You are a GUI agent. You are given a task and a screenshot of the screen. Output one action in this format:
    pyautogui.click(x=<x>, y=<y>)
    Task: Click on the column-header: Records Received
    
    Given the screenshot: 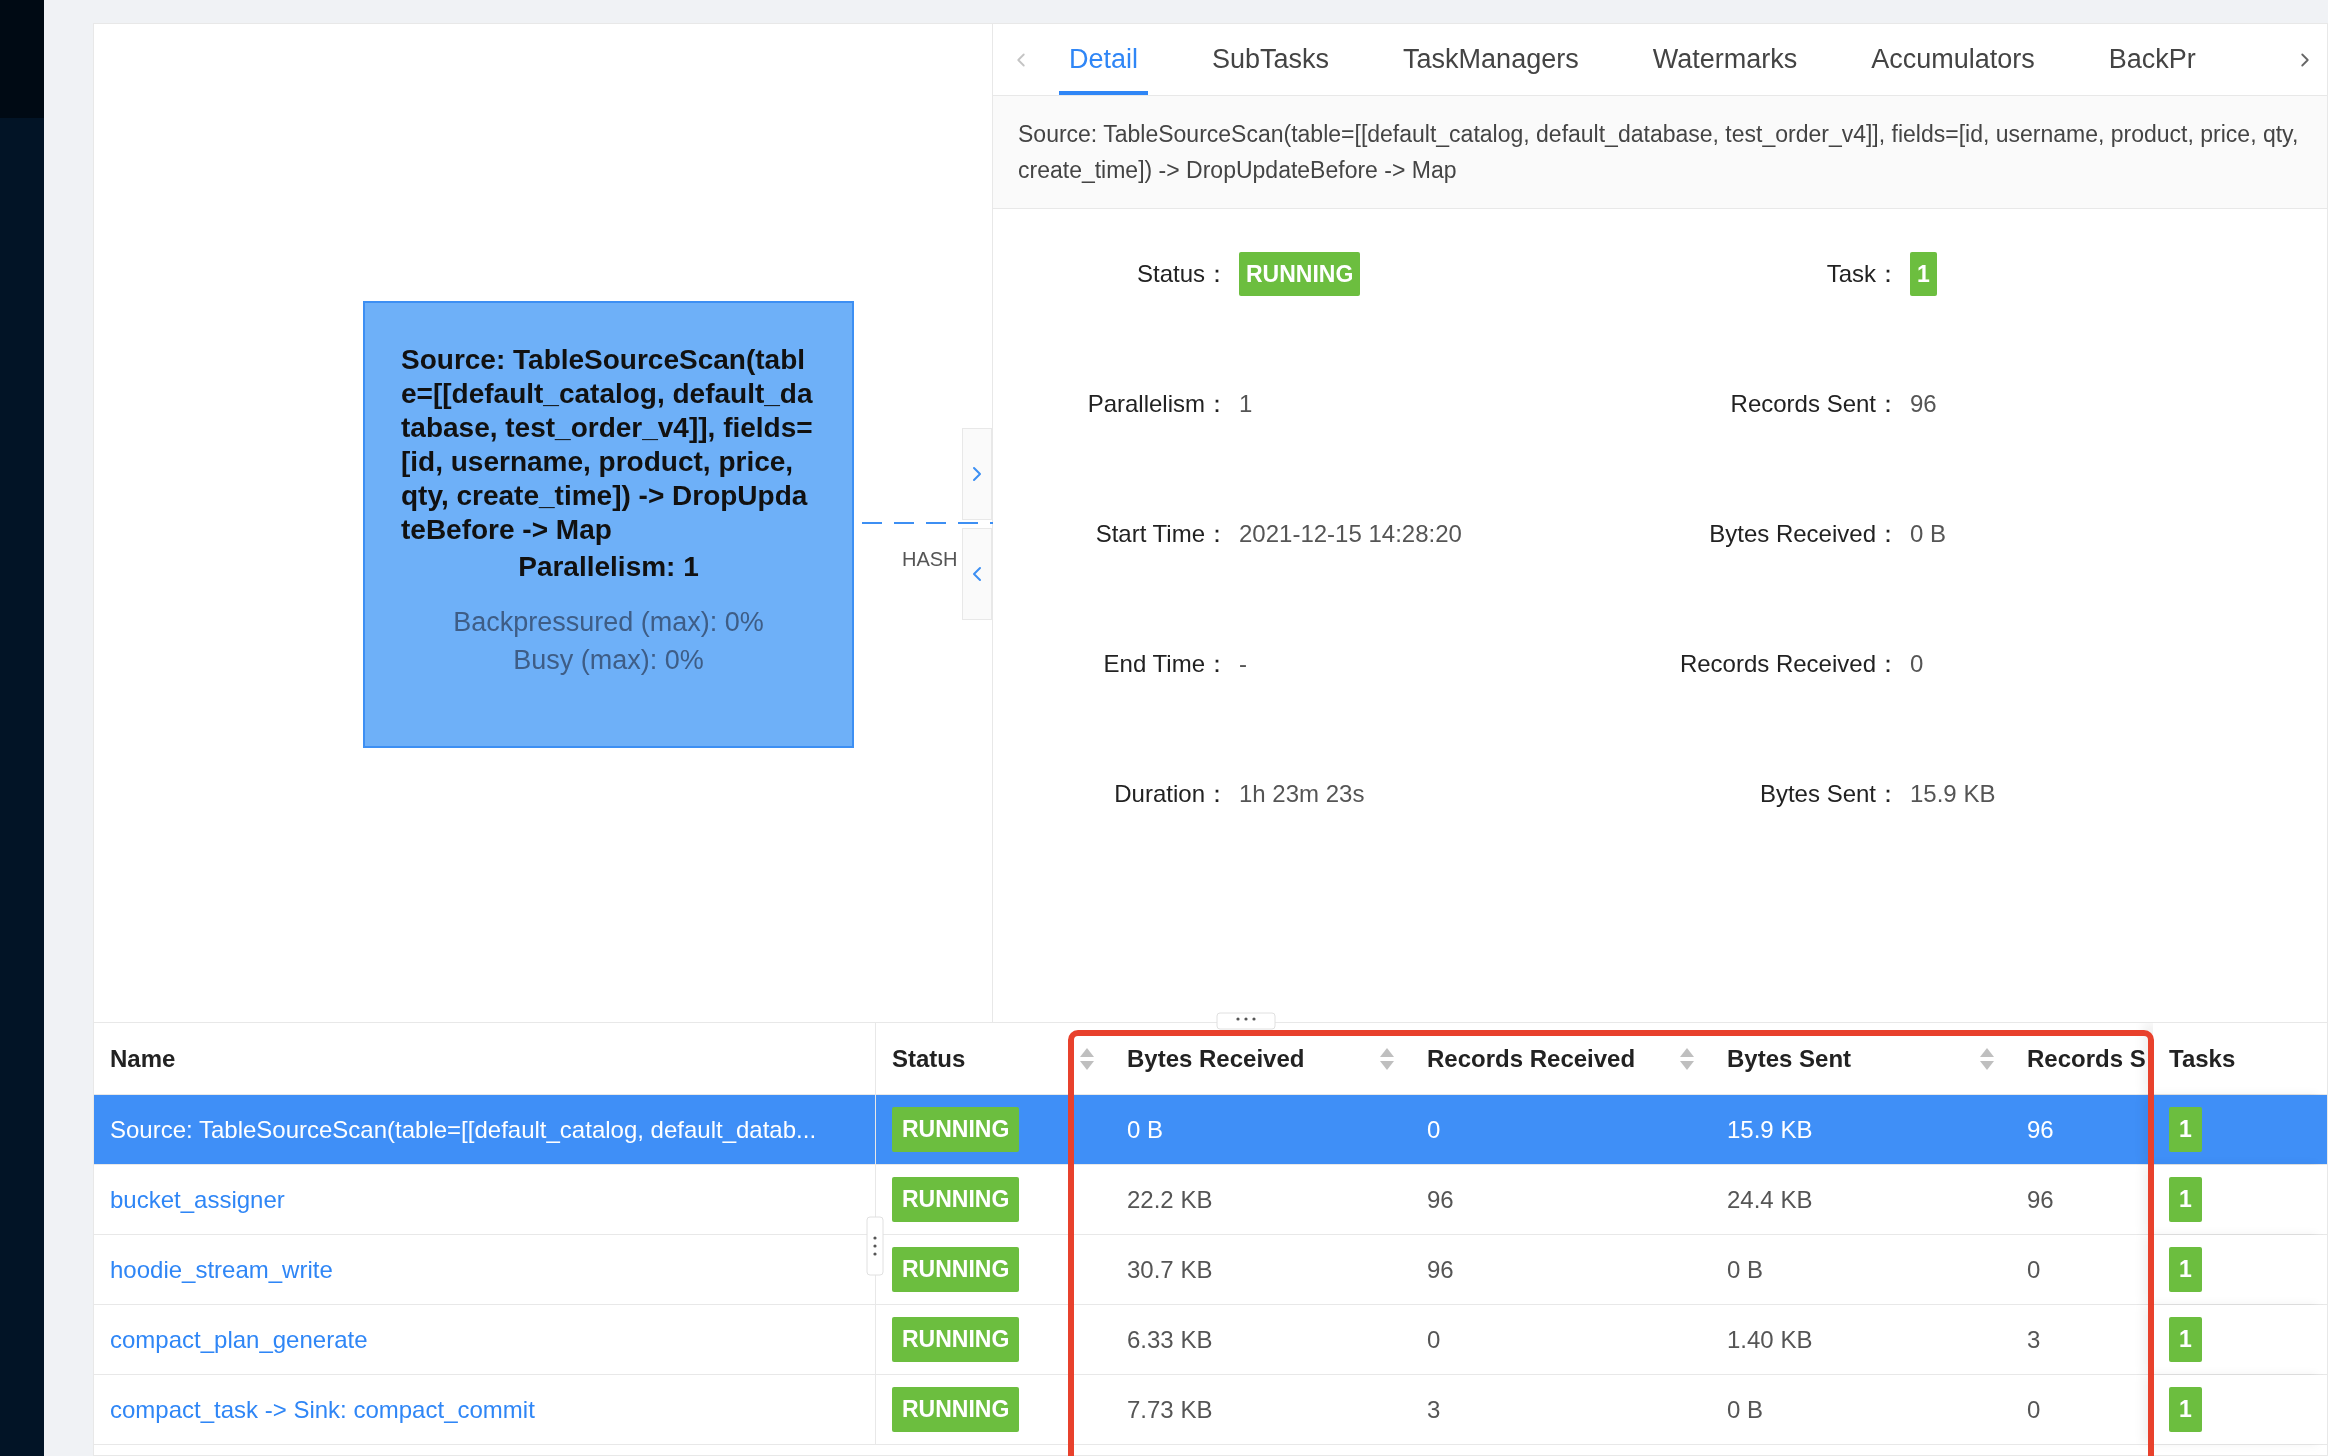 What is the action you would take?
    pyautogui.click(x=1531, y=1058)
    